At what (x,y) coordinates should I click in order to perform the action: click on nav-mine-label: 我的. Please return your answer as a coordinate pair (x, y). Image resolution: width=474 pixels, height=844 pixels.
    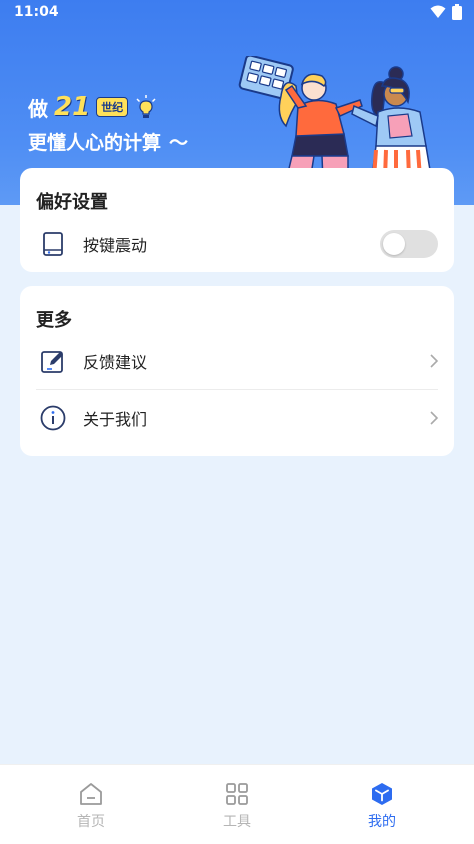
    Looking at the image, I should click on (382, 822).